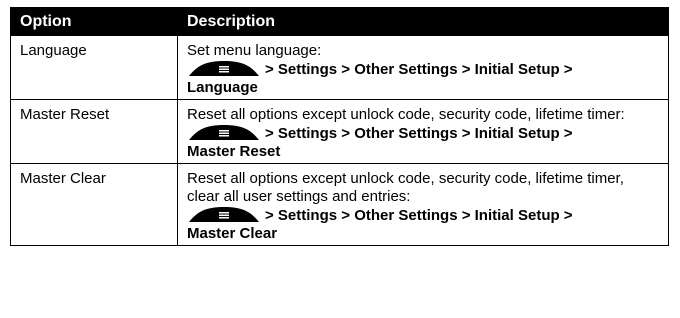 This screenshot has height=318, width=680. Describe the element at coordinates (232, 233) in the screenshot. I see `menu-path-target: Master Clear` at that location.